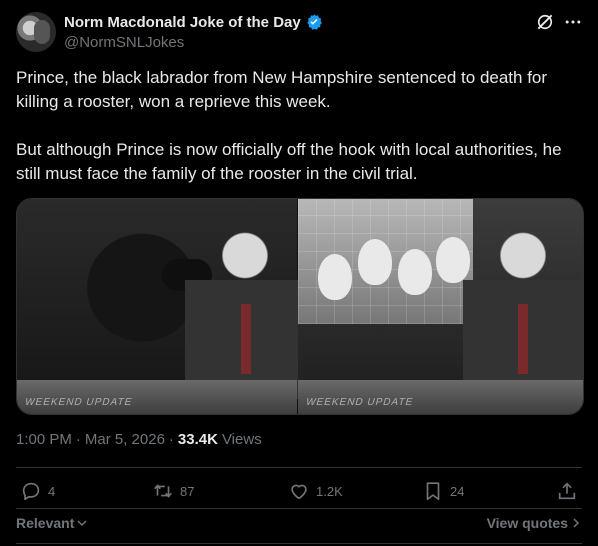 The width and height of the screenshot is (598, 546). I want to click on tweet-time: 1:00 PM, so click(44, 439).